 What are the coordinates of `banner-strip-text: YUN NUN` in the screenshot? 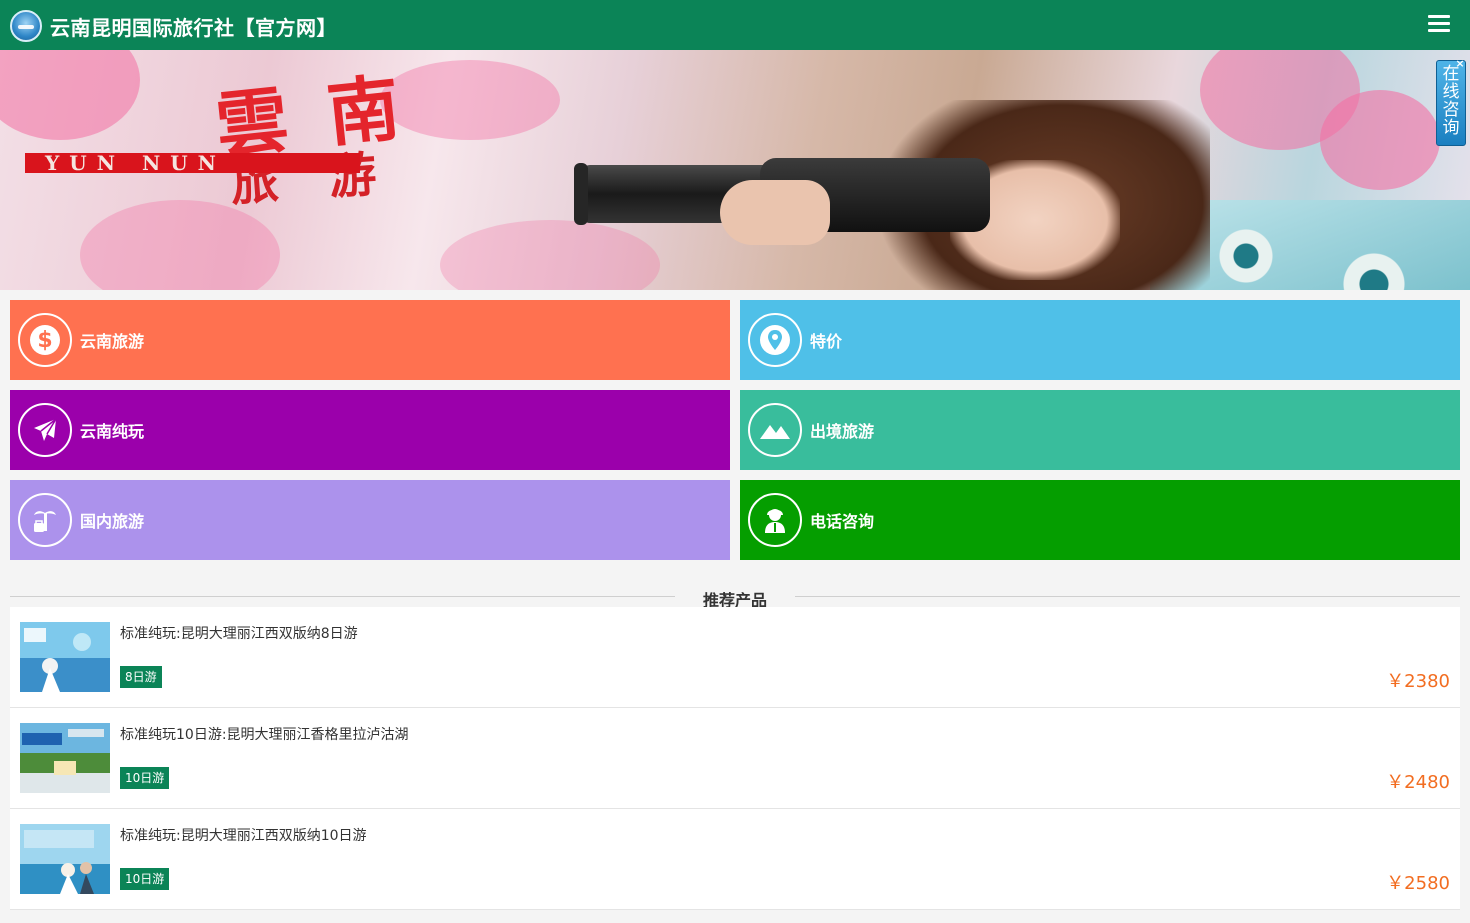 It's located at (192, 163).